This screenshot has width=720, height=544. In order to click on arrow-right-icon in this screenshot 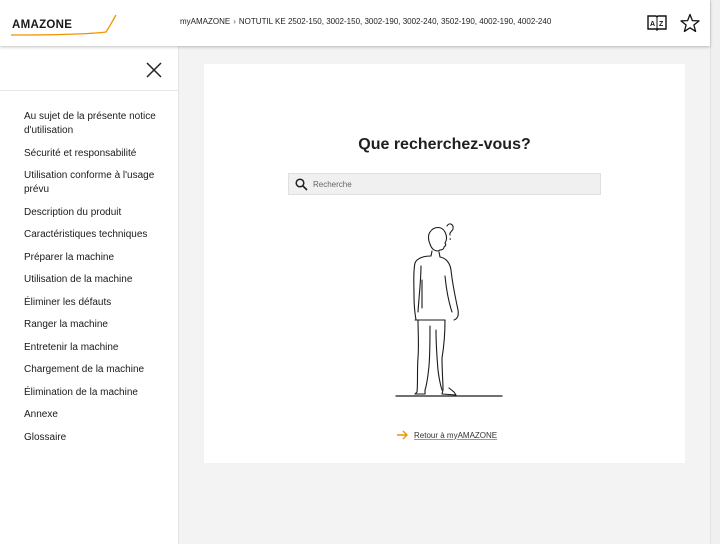, I will do `click(402, 435)`.